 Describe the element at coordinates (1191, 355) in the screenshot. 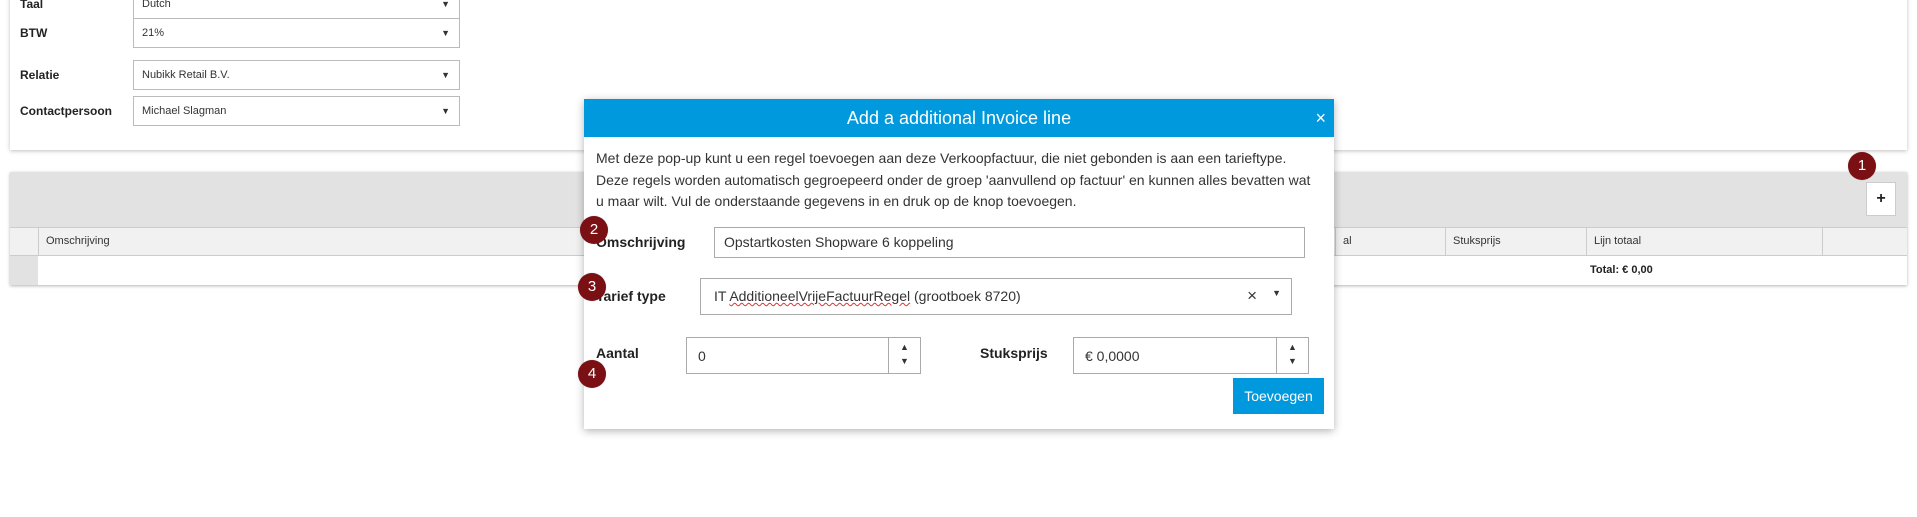

I see `stuksprijs-input: € 0,0000 ▲ ▼` at that location.